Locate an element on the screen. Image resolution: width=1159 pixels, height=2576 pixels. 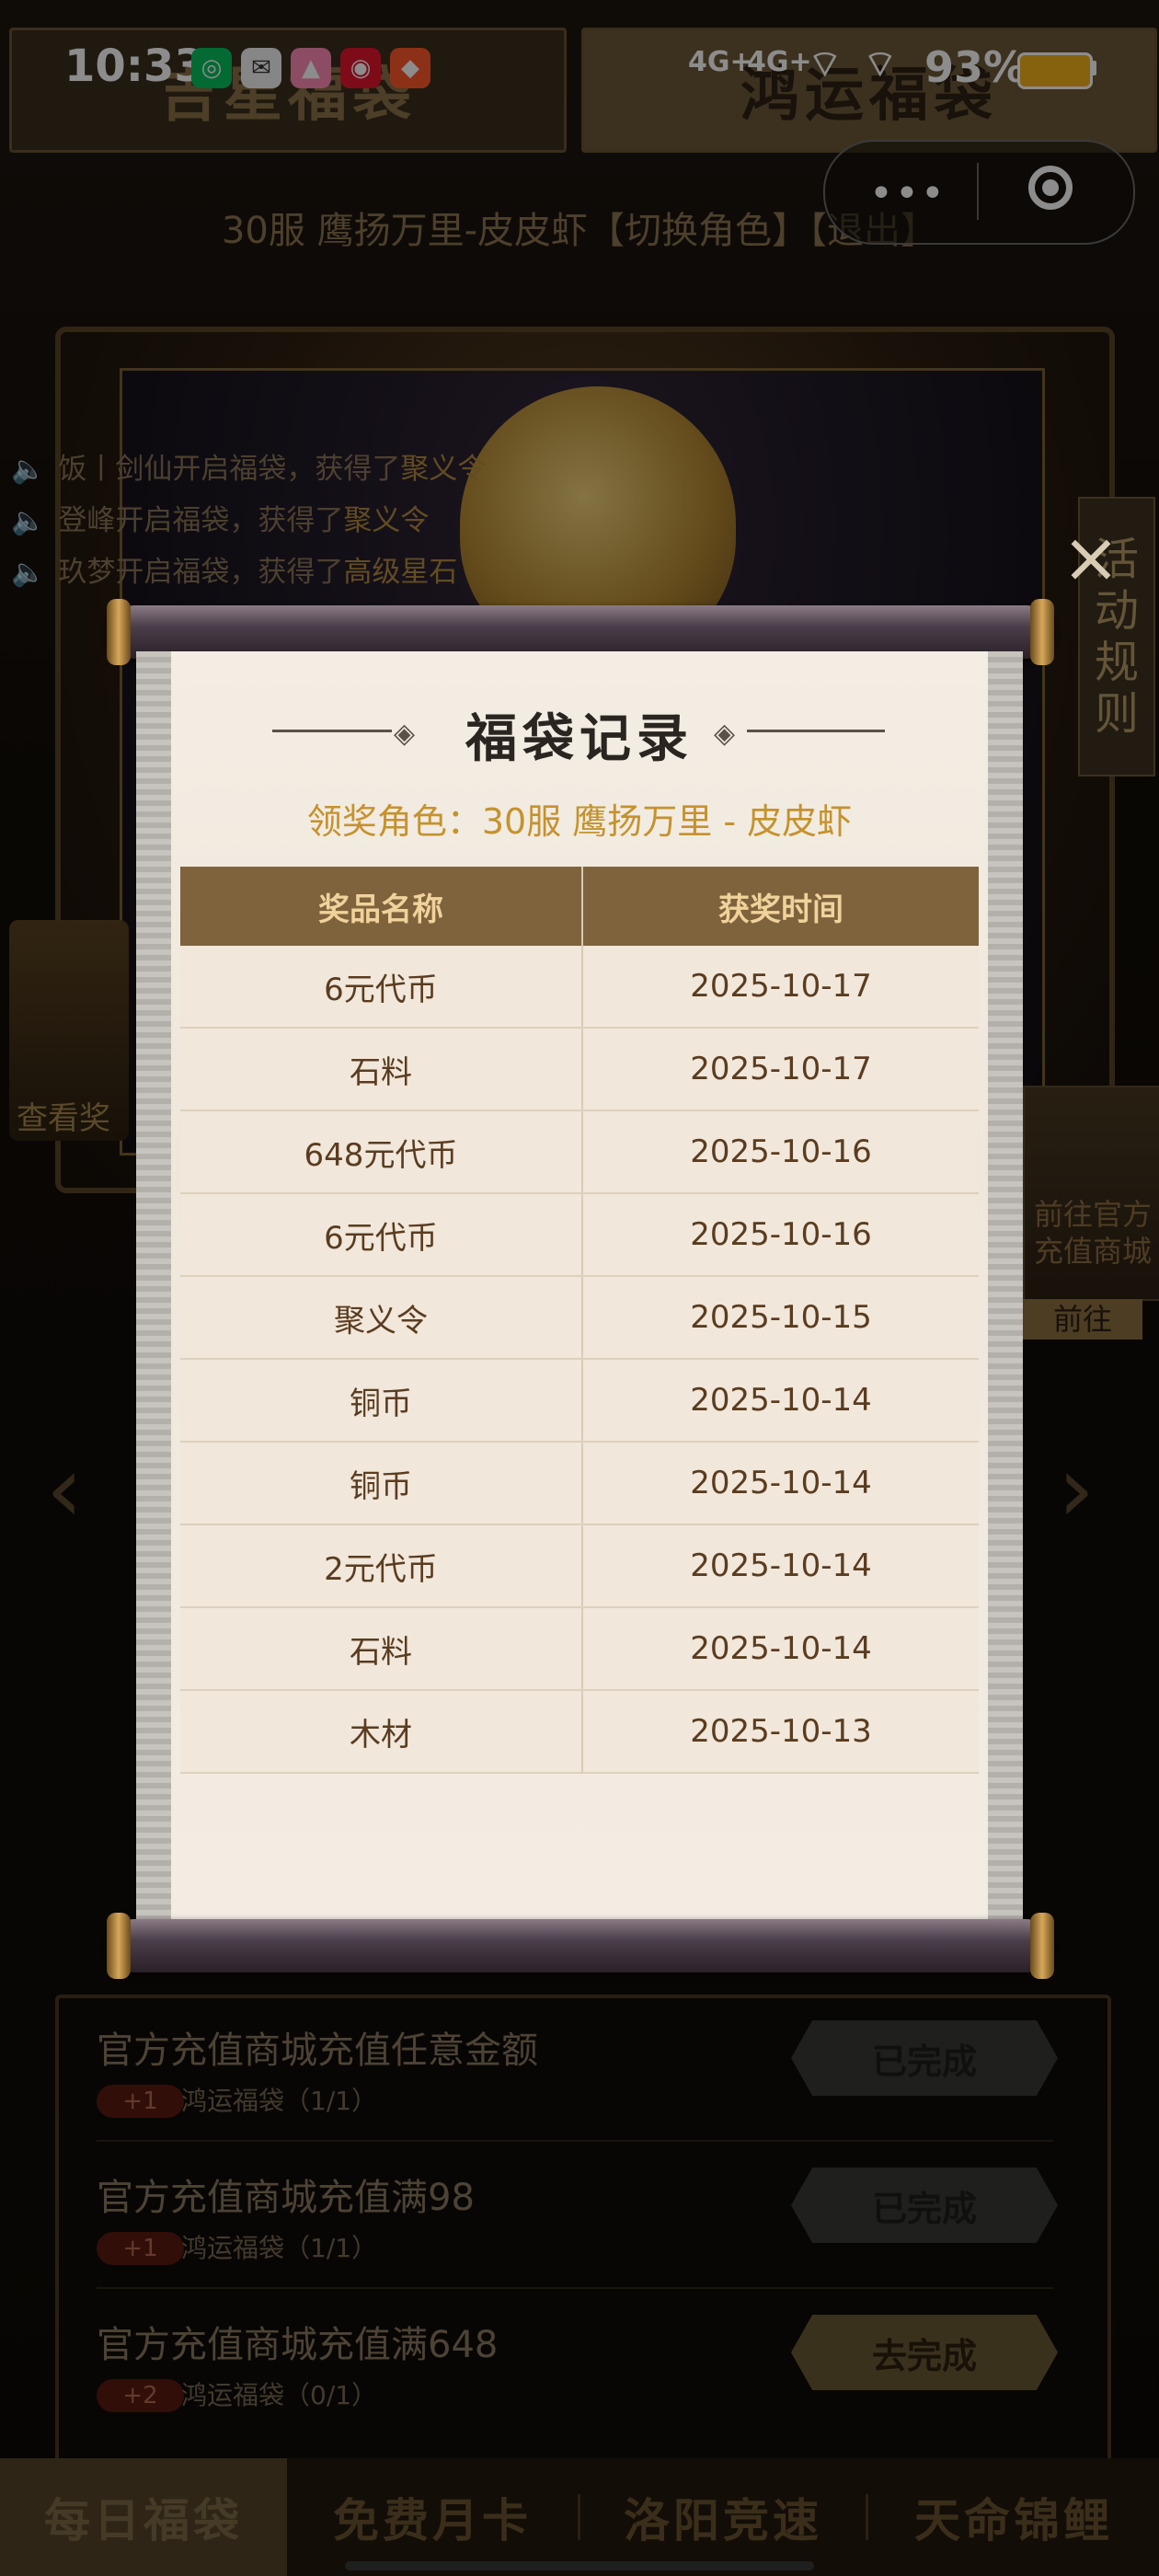
table-row: 6元代币 2025-10-16 is located at coordinates (579, 1235).